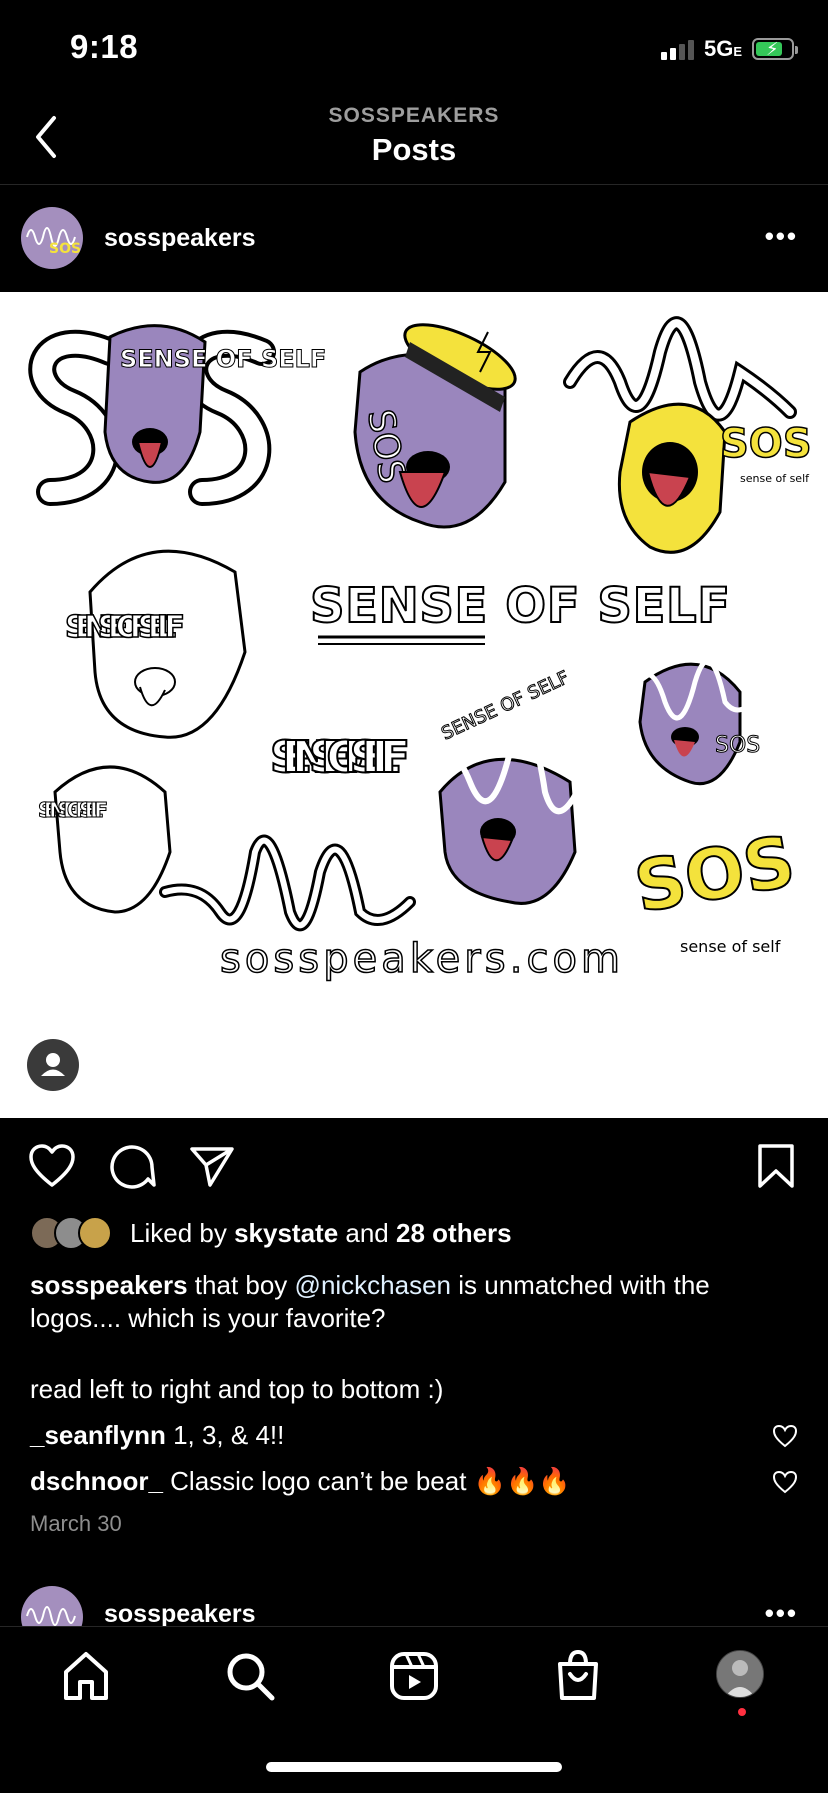 The height and width of the screenshot is (1793, 828). Describe the element at coordinates (776, 1166) in the screenshot. I see `save-bookmark-icon` at that location.